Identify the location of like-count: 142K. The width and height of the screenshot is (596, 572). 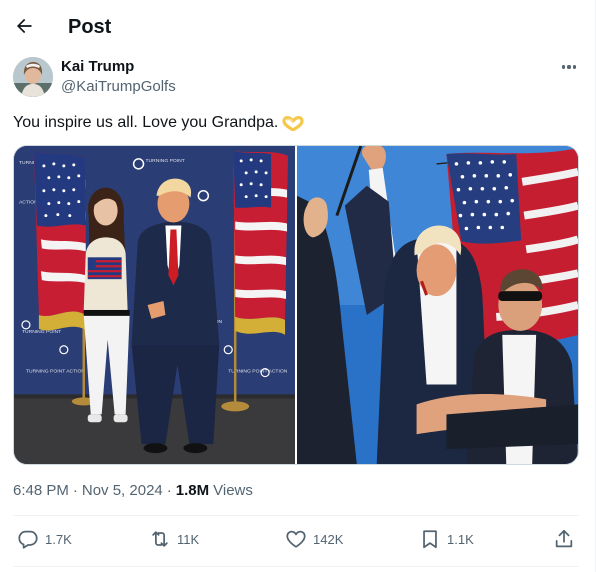
(328, 539).